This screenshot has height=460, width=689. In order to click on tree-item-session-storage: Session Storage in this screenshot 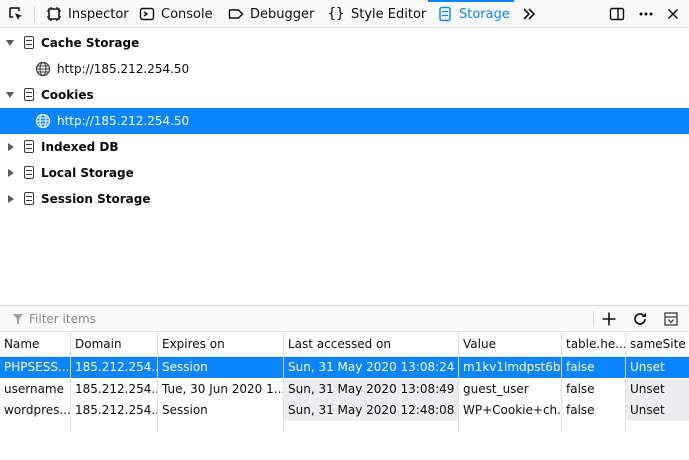, I will do `click(344, 199)`.